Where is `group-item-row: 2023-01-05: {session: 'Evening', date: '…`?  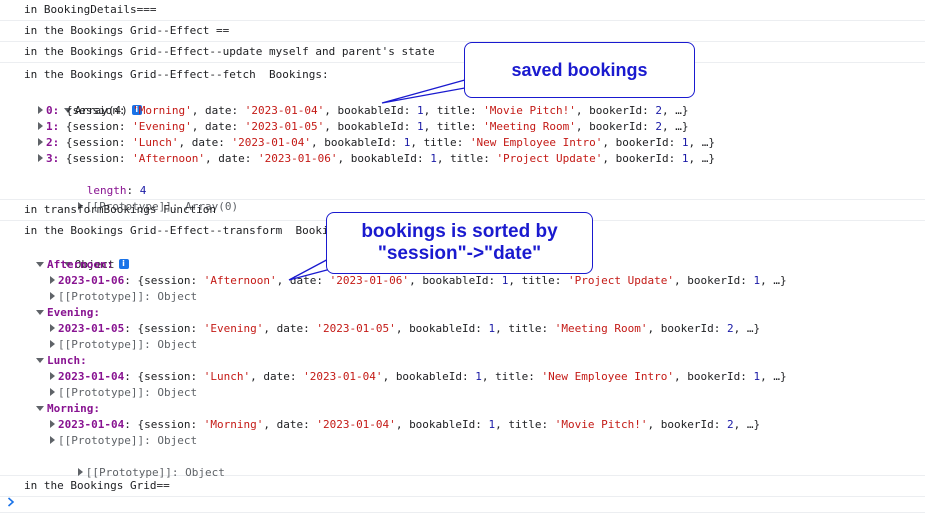
group-item-row: 2023-01-05: {session: 'Evening', date: '… is located at coordinates (462, 329).